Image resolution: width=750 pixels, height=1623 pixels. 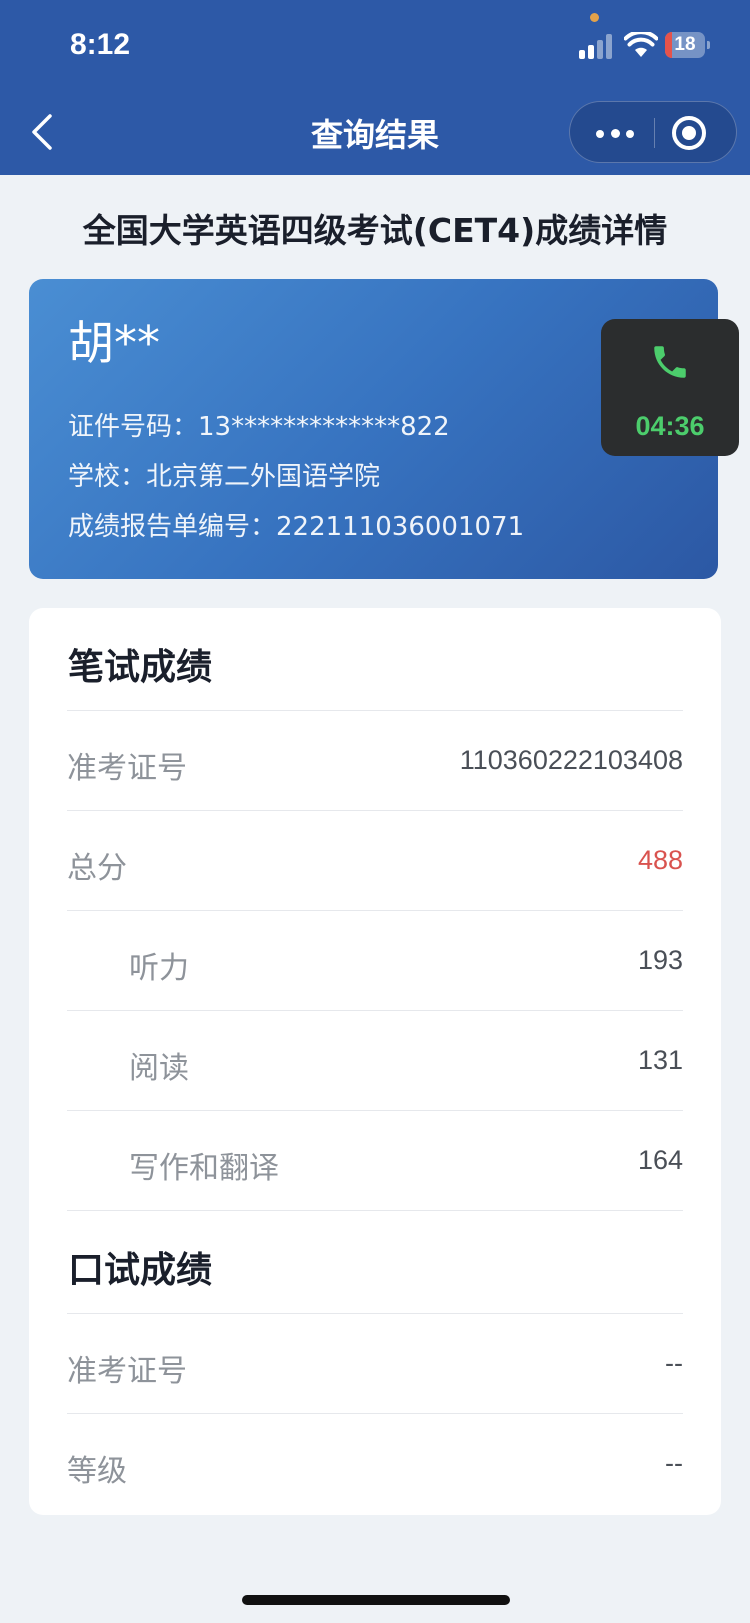 What do you see at coordinates (375, 1210) in the screenshot?
I see `section-divider` at bounding box center [375, 1210].